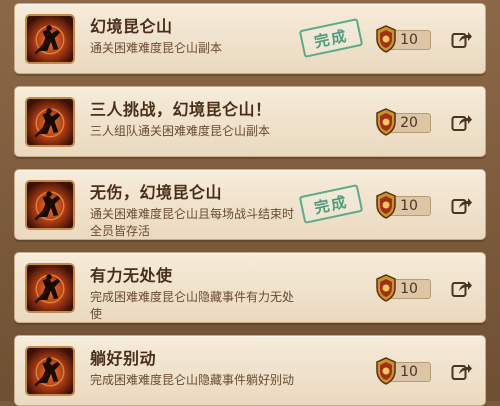 The image size is (500, 406). I want to click on achievement-description: 完成困难难度昆仑山隐藏事件有力无处使, so click(192, 305).